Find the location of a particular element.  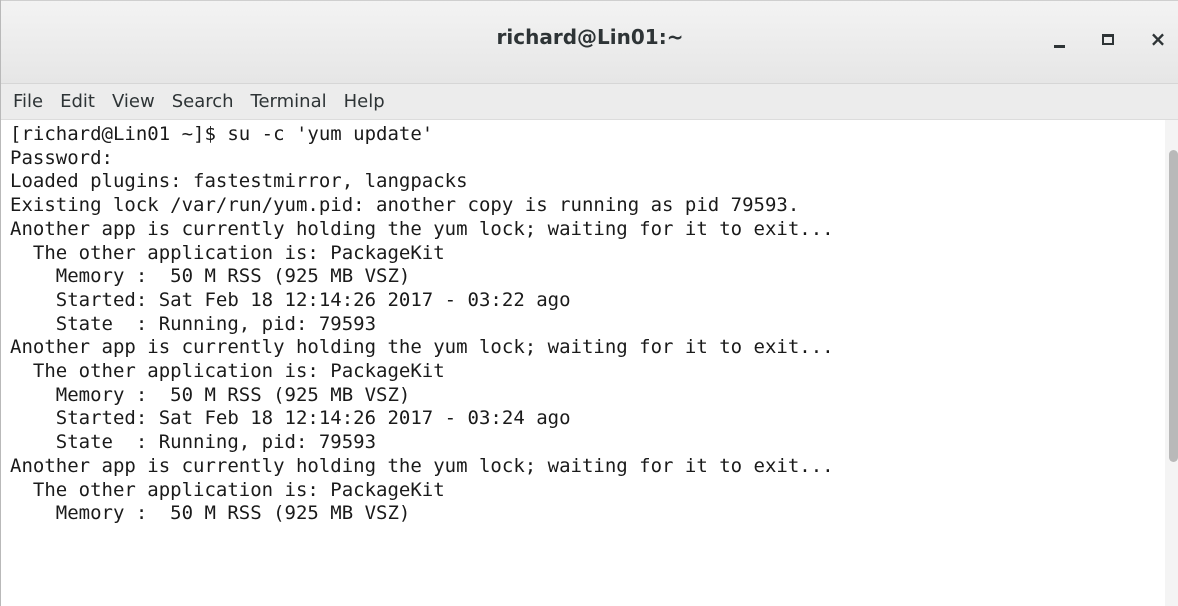

terminal-line: Loaded plugins: fastestmirror, langpacks is located at coordinates (239, 181).